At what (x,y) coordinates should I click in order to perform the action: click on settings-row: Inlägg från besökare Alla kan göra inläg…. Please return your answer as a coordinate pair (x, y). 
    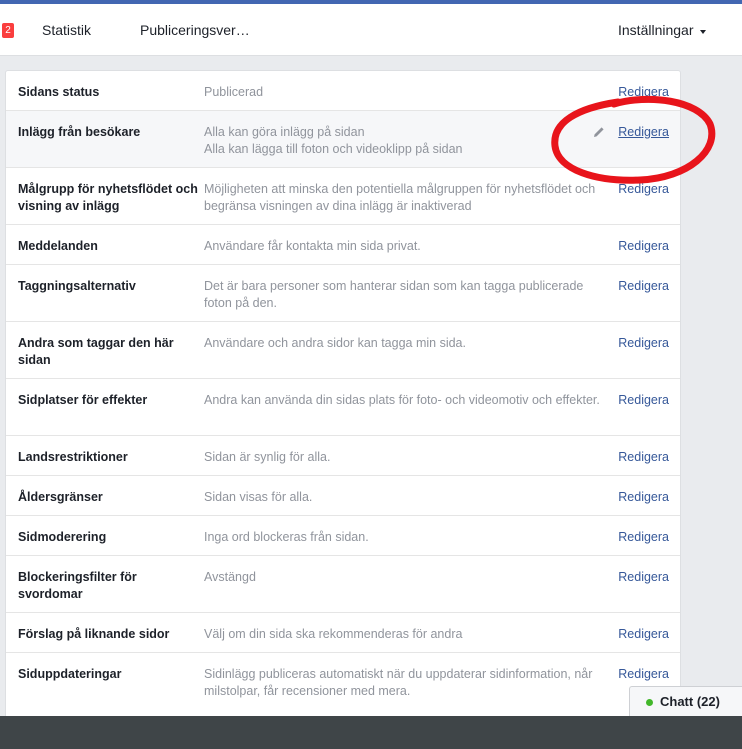
    Looking at the image, I should click on (343, 139).